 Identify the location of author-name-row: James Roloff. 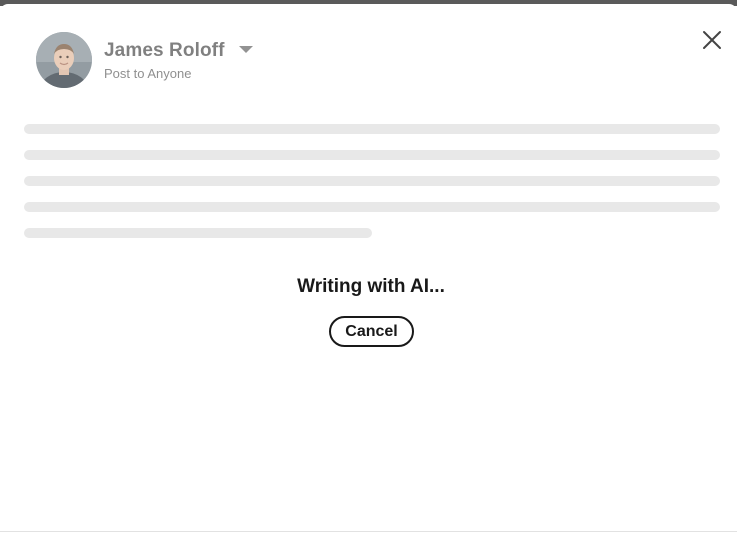
(178, 51).